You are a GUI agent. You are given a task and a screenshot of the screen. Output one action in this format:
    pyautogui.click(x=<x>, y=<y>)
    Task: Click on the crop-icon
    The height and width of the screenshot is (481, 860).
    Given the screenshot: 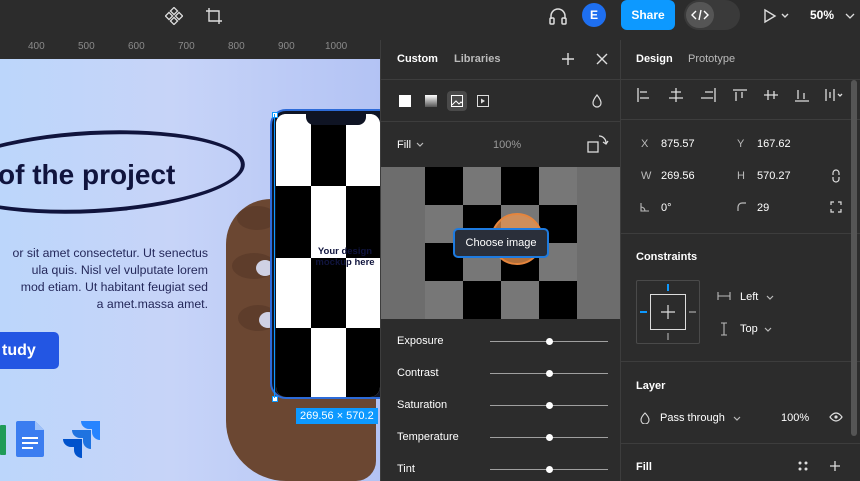 What is the action you would take?
    pyautogui.click(x=214, y=16)
    